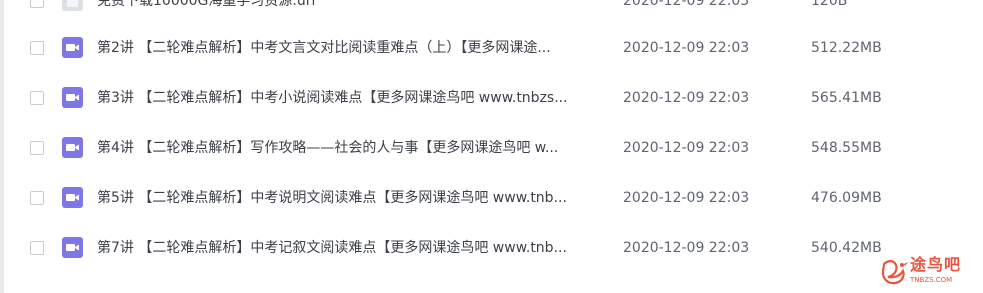  Describe the element at coordinates (846, 148) in the screenshot. I see `file-size: 548.55MB` at that location.